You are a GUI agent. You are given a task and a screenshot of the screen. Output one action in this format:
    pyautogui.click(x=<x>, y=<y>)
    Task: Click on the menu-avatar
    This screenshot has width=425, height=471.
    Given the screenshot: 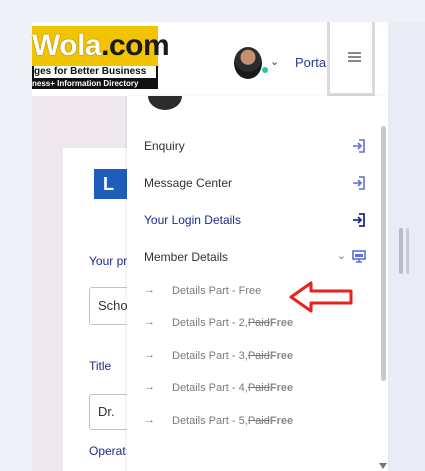 What is the action you would take?
    pyautogui.click(x=165, y=103)
    